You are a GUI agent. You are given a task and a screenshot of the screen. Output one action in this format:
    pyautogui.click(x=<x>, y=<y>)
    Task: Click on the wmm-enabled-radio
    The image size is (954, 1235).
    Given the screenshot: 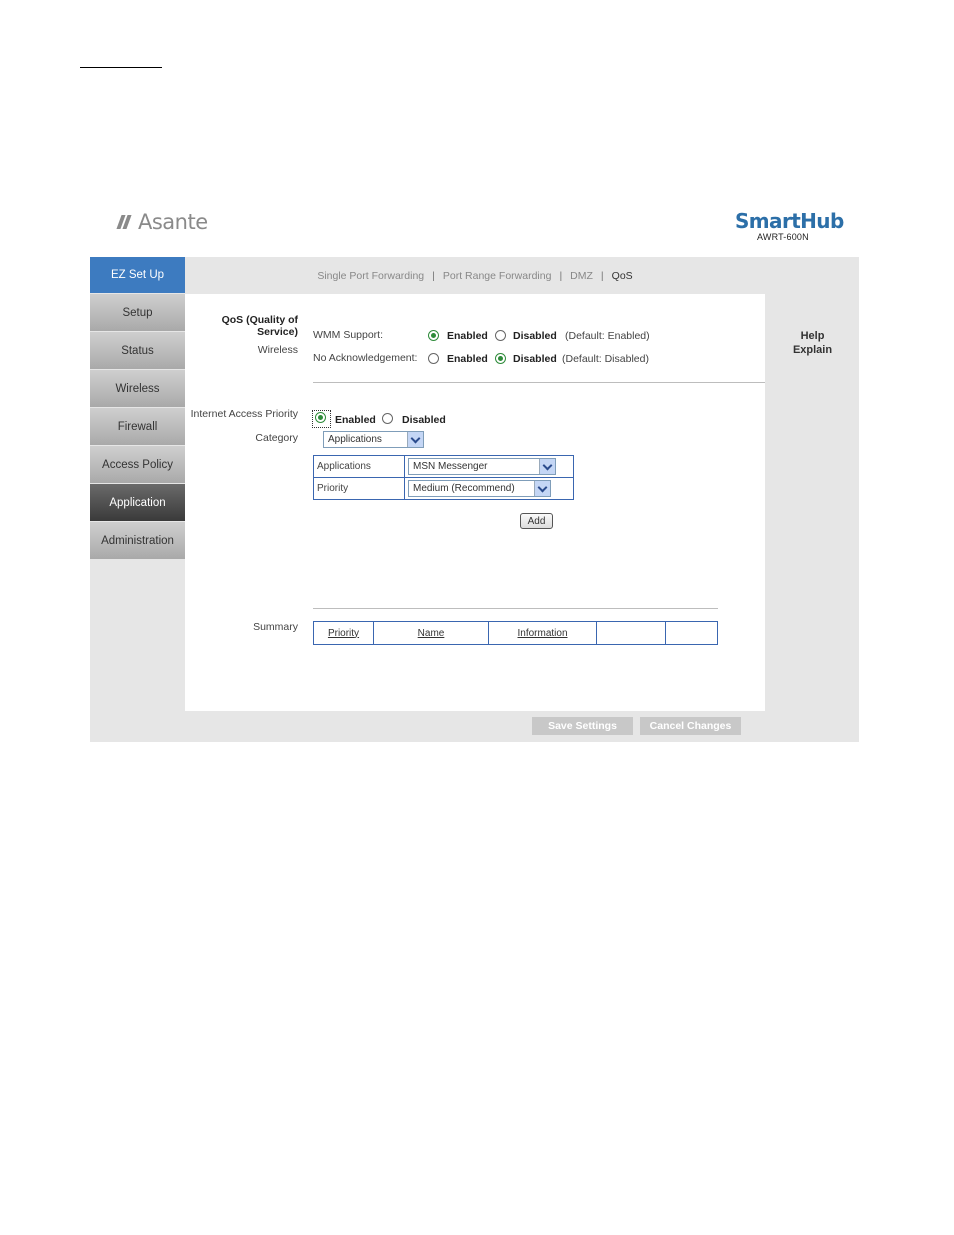 What is the action you would take?
    pyautogui.click(x=433, y=335)
    